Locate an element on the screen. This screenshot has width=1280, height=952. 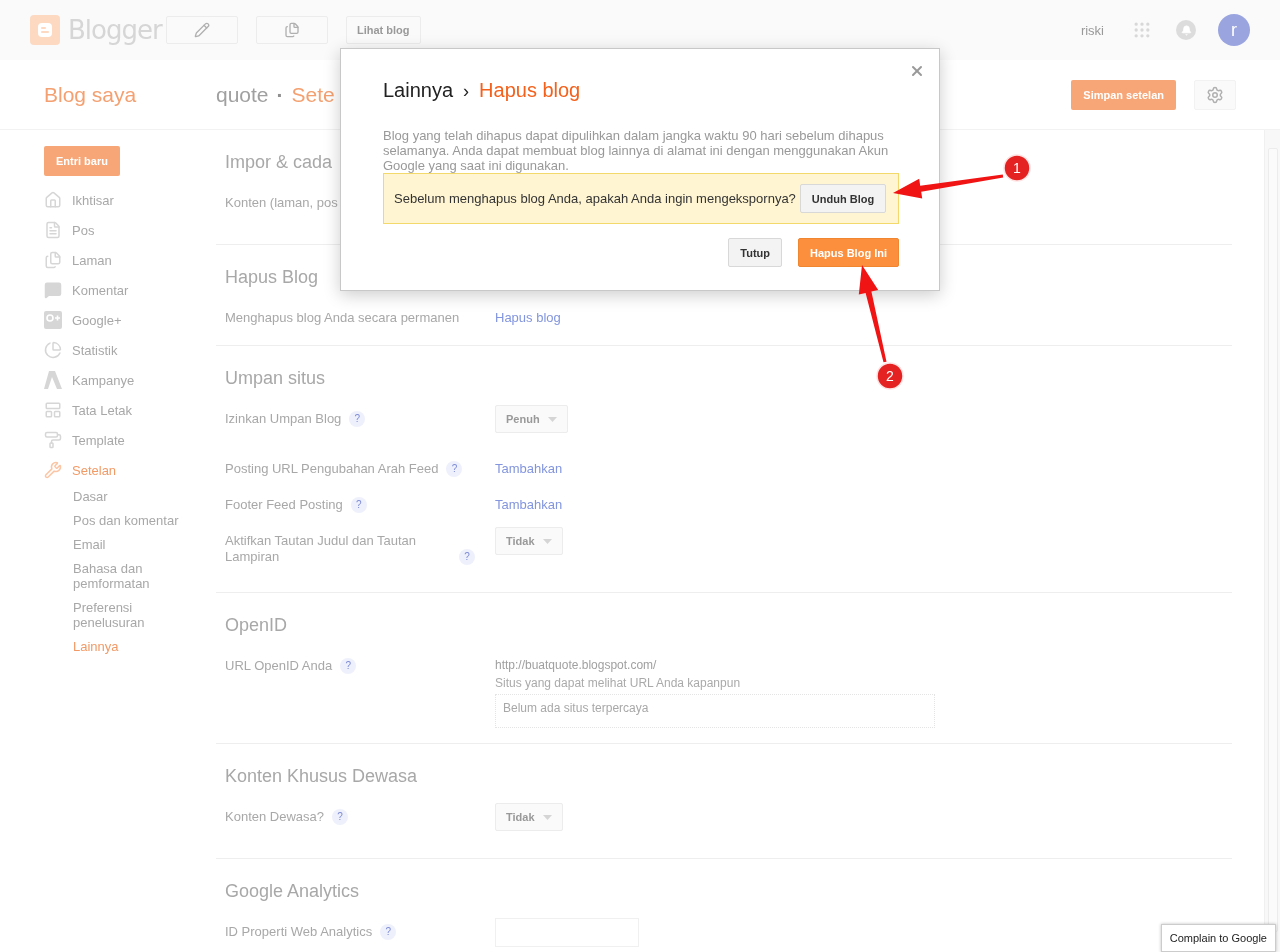
blog-name: quote is located at coordinates (242, 94).